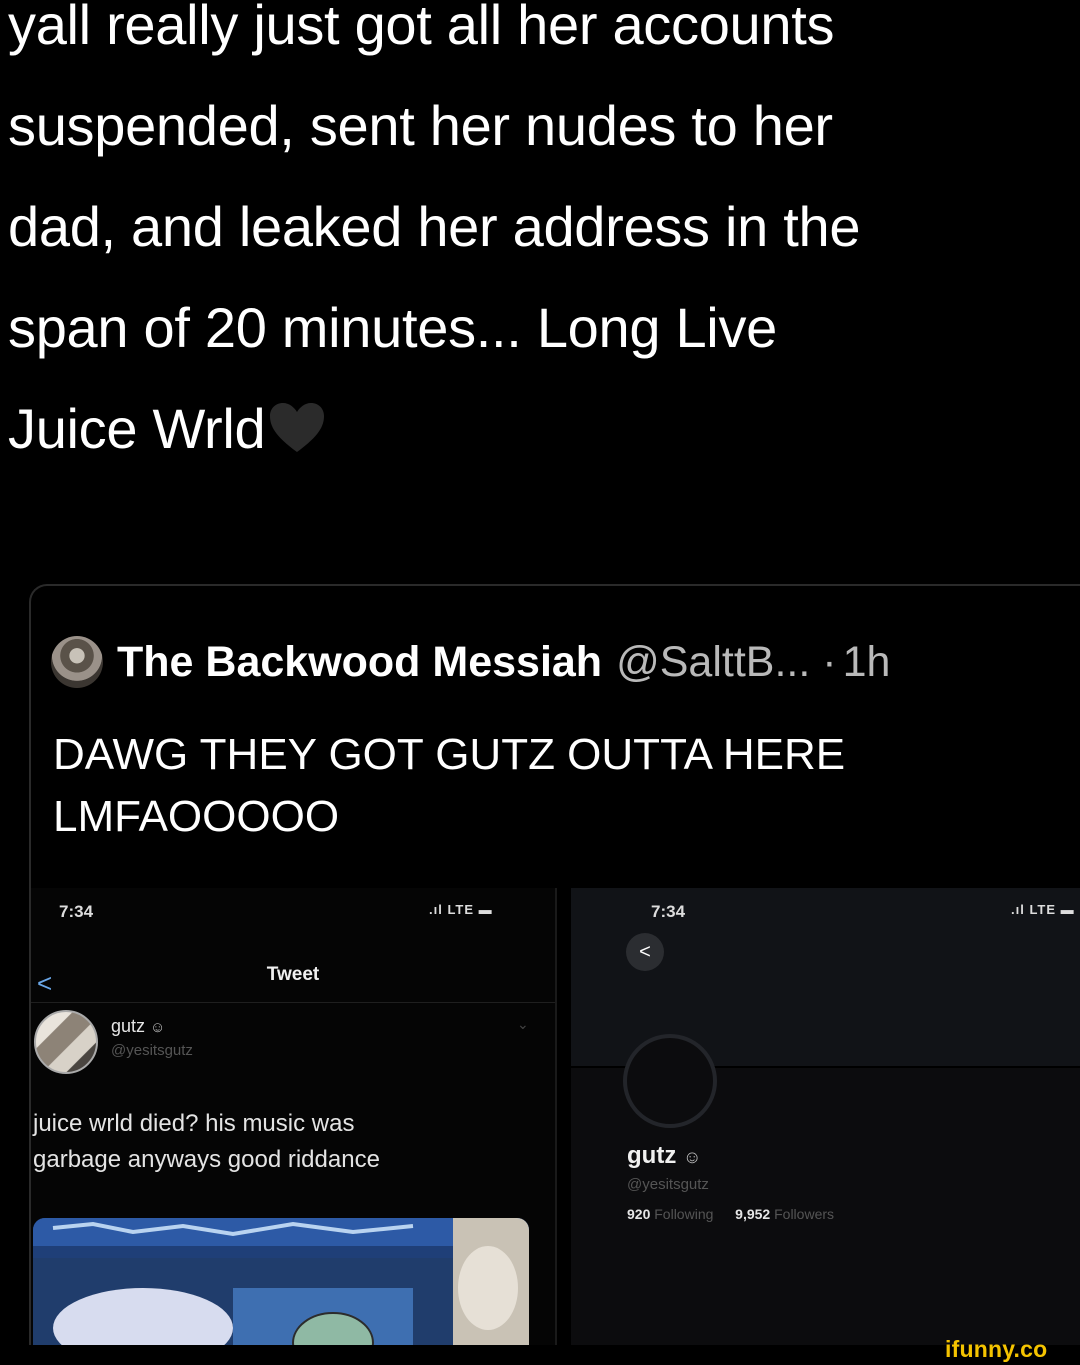 This screenshot has width=1080, height=1365. What do you see at coordinates (542, 431) in the screenshot?
I see `main-tweet-line-last: Juice Wrld` at bounding box center [542, 431].